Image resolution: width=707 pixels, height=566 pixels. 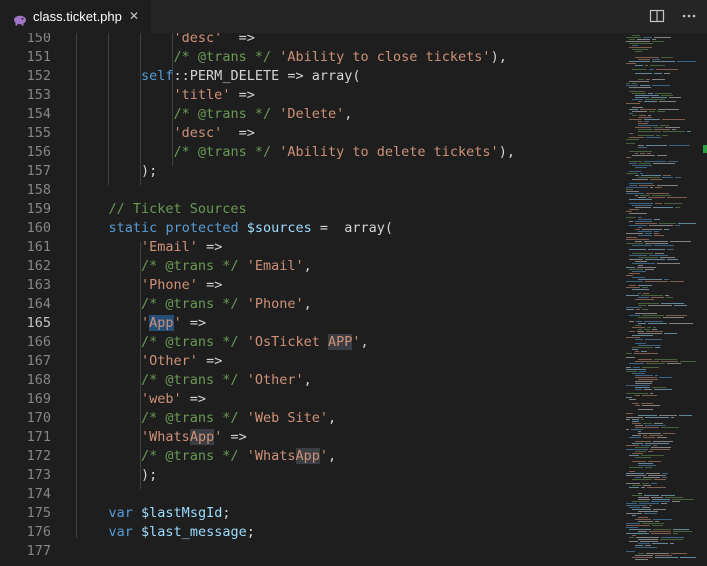 I want to click on code-line: 161 'Email' =>, so click(x=311, y=247).